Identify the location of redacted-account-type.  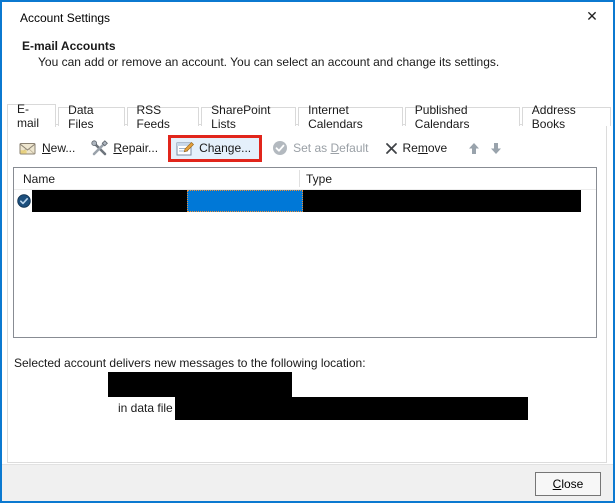
(442, 201).